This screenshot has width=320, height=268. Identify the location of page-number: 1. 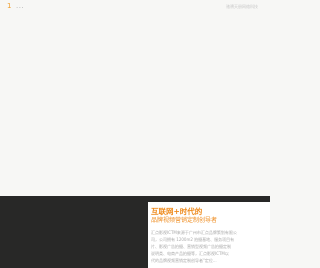
(9, 6).